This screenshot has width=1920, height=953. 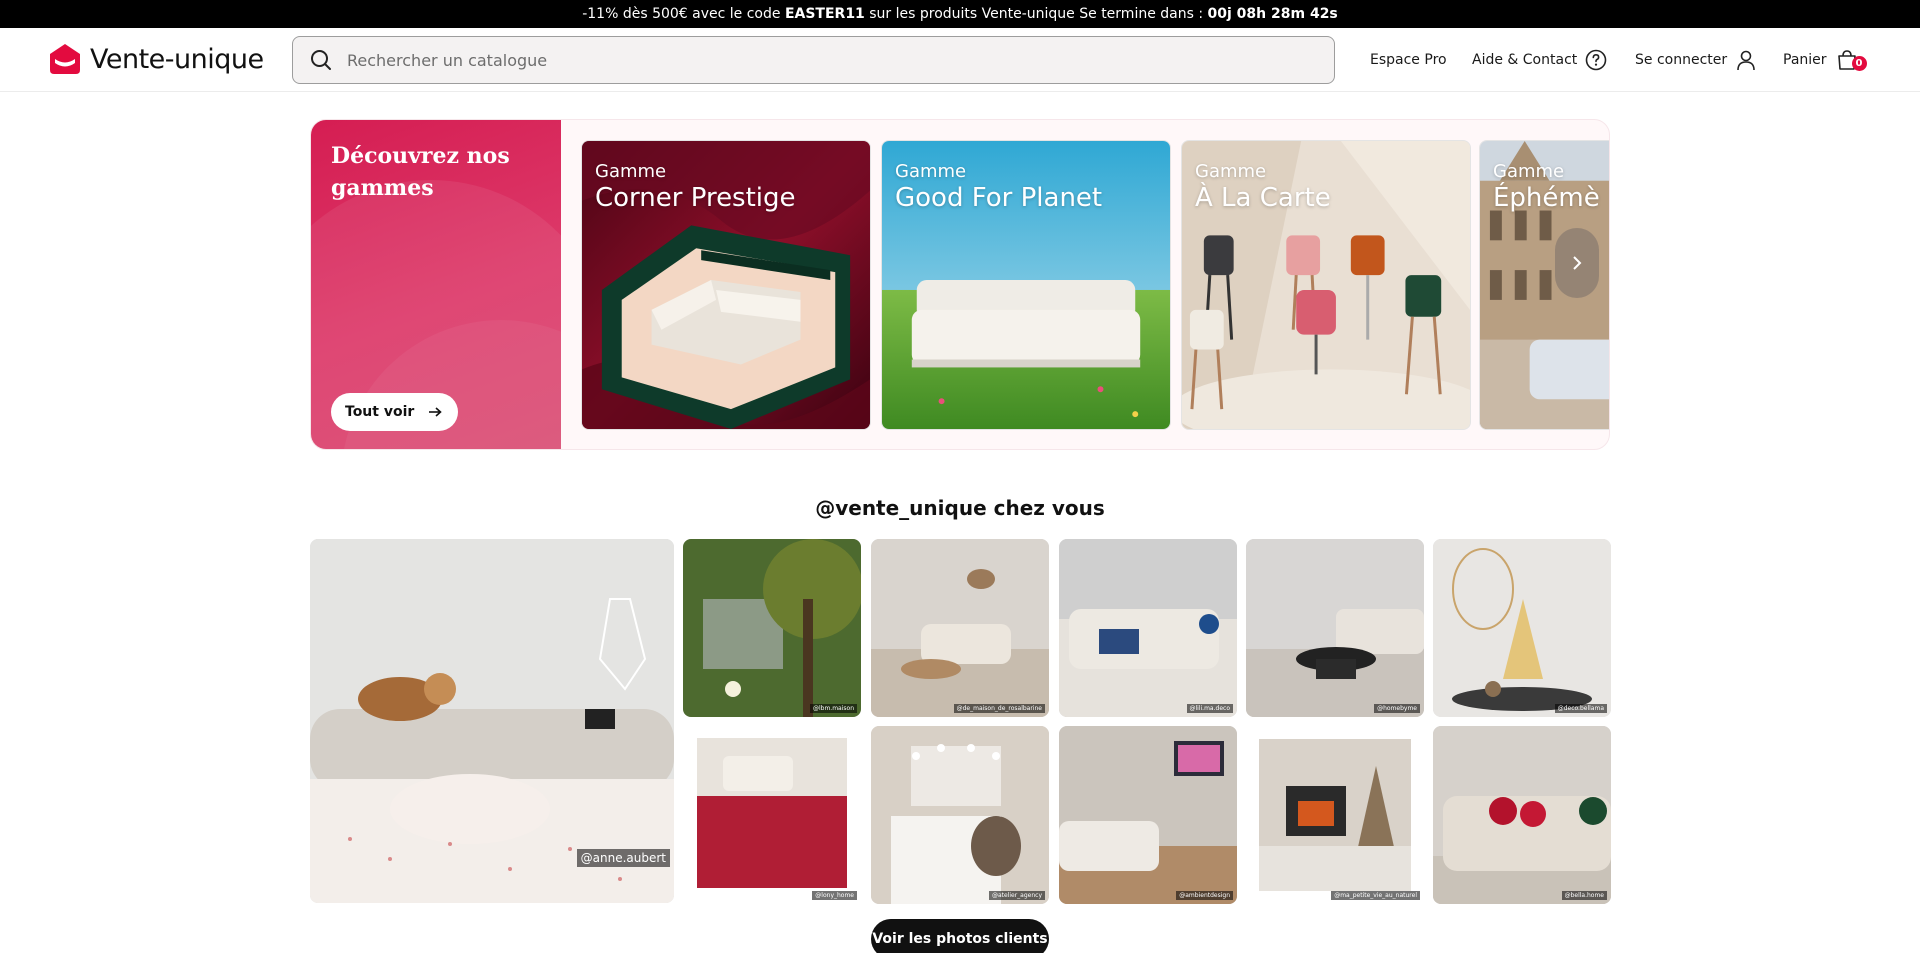 I want to click on photo-coffee-table, so click(x=1335, y=628).